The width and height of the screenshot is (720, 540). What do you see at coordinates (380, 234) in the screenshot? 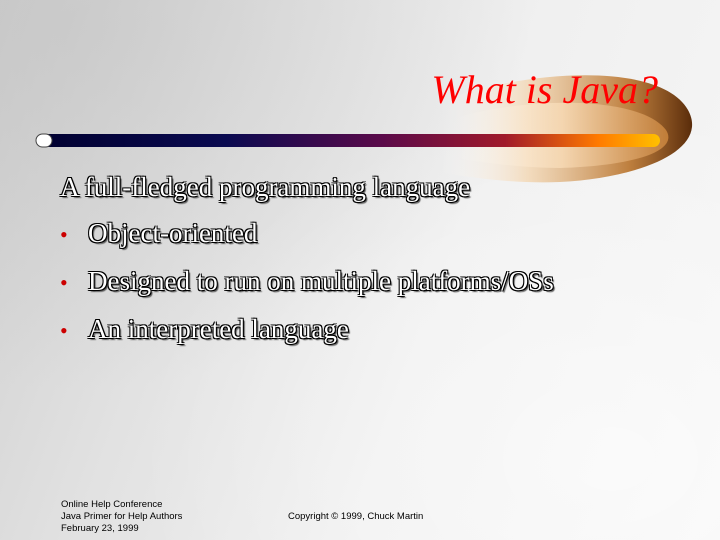
I see `bullet-item: • Object-oriented` at bounding box center [380, 234].